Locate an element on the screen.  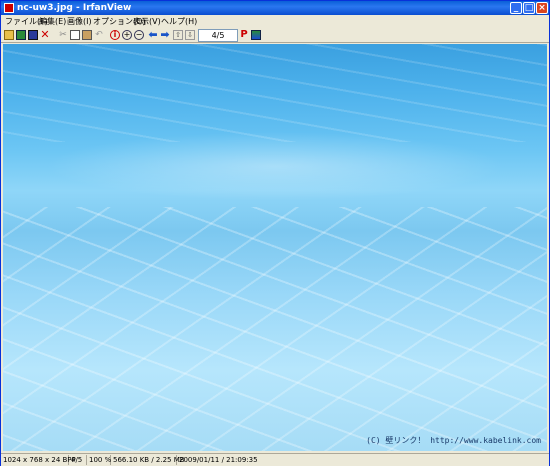
status-datetime: 2009/01/11 / 21:09:35 is located at coordinates (218, 460).